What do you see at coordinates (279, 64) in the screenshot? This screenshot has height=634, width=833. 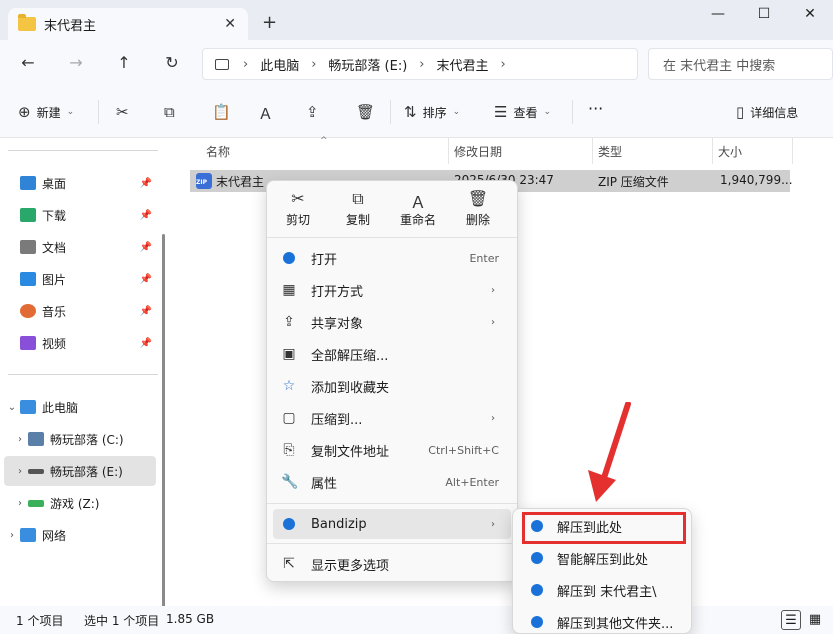 I see `breadcrumb-item: 此电脑` at bounding box center [279, 64].